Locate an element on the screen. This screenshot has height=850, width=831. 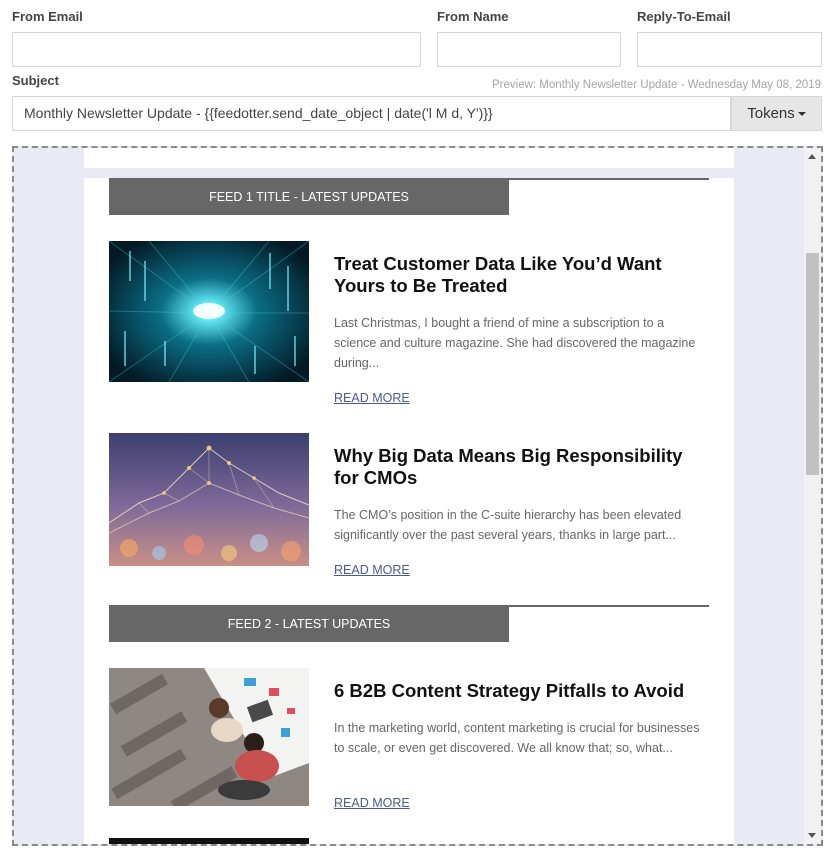
feed-header: FEED 1 TITLE - LATEST UPDATES is located at coordinates (409, 196).